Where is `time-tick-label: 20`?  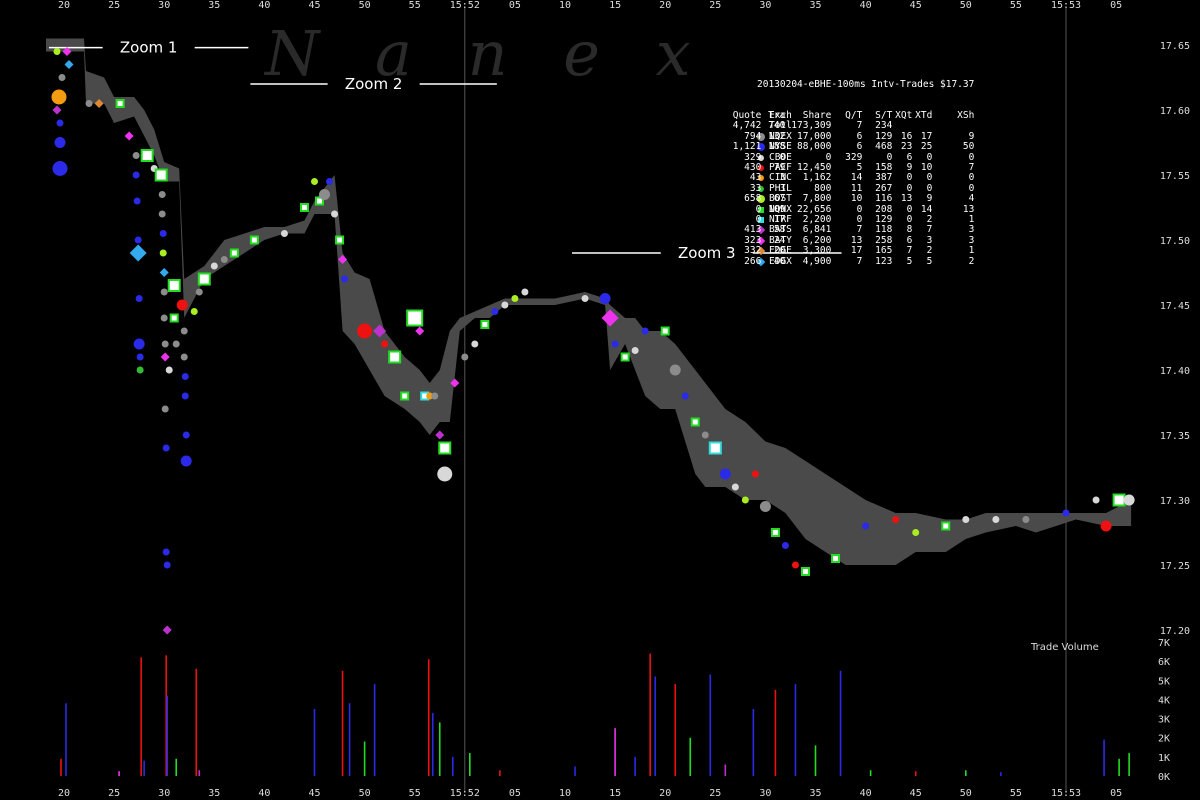
time-tick-label: 20 is located at coordinates (64, 5).